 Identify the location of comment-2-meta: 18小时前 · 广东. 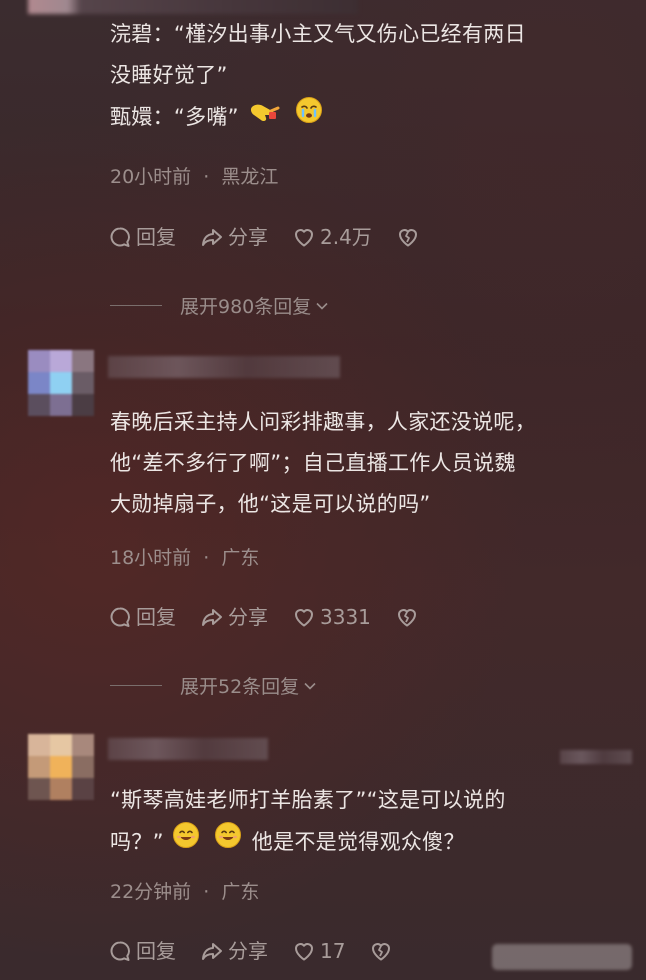
(184, 556).